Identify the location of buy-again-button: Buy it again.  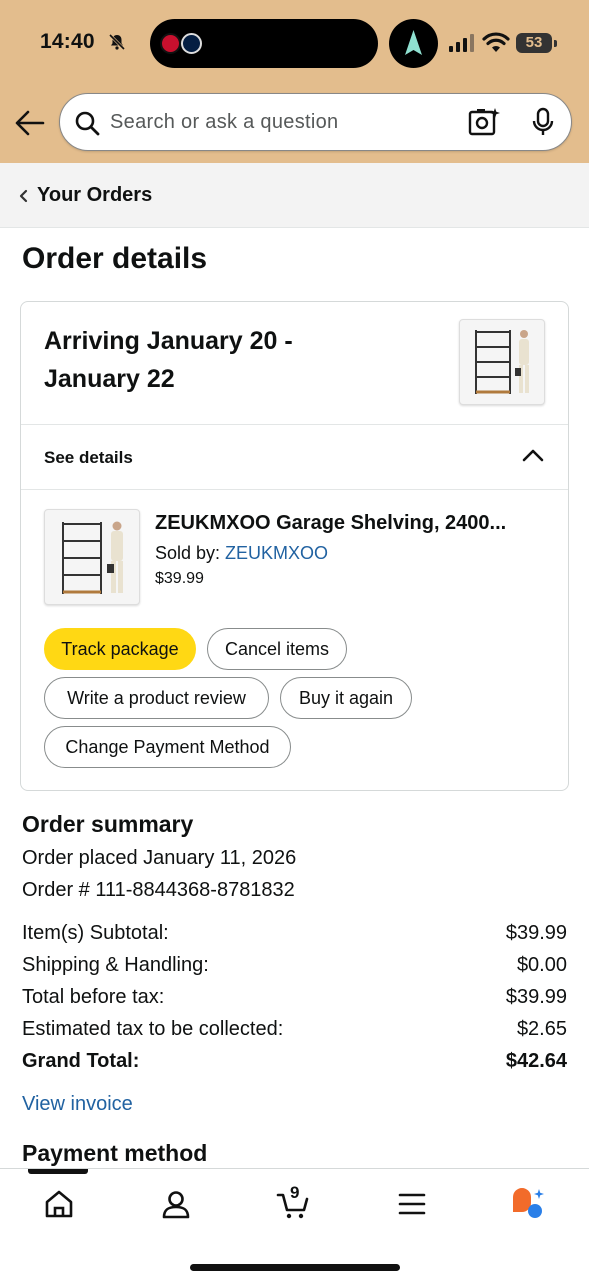
(346, 698).